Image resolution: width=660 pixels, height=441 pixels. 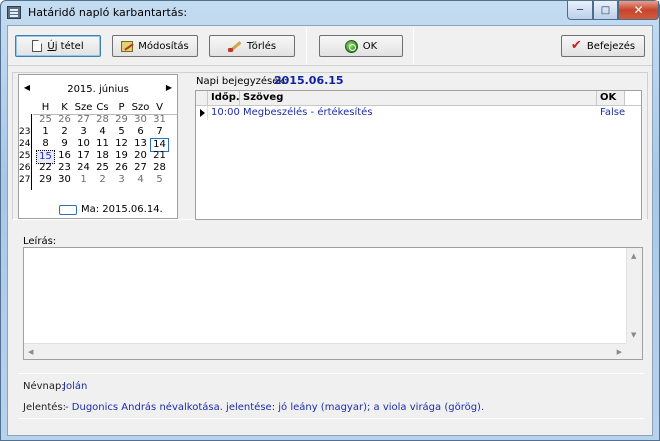 What do you see at coordinates (234, 46) in the screenshot?
I see `eraser-icon` at bounding box center [234, 46].